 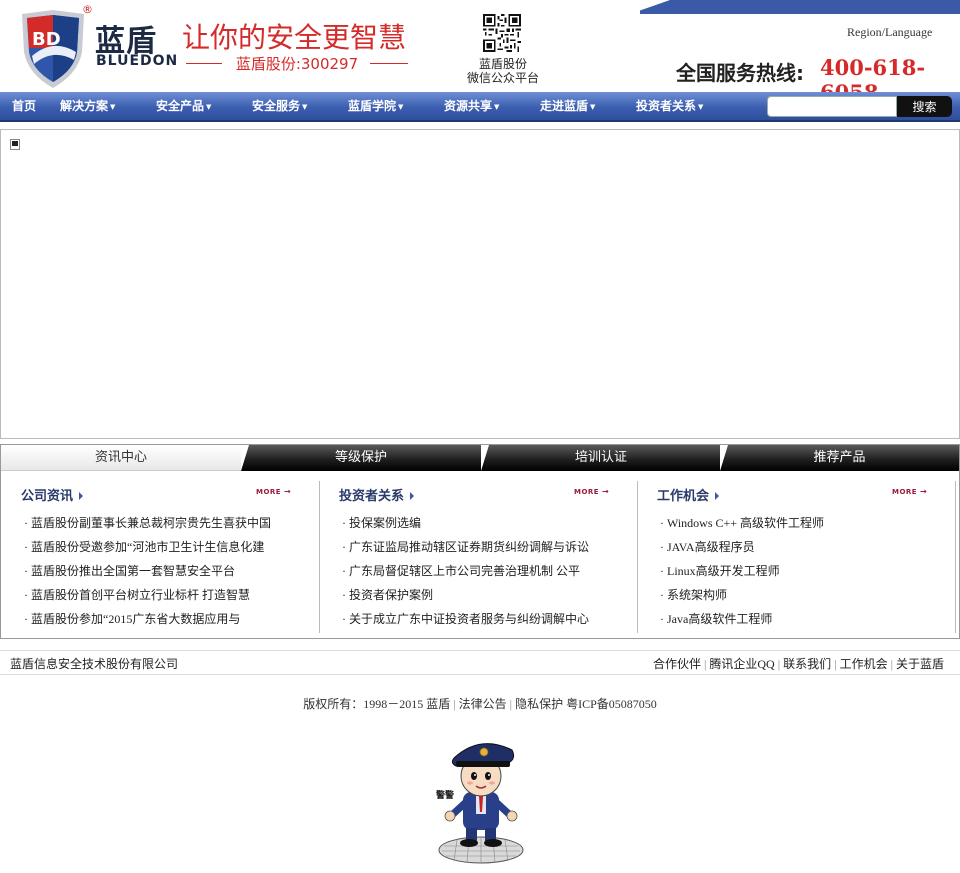 I want to click on list-item: · 蓝盾股份受邀参加“河池市卫生计生信息化建, so click(x=147, y=547).